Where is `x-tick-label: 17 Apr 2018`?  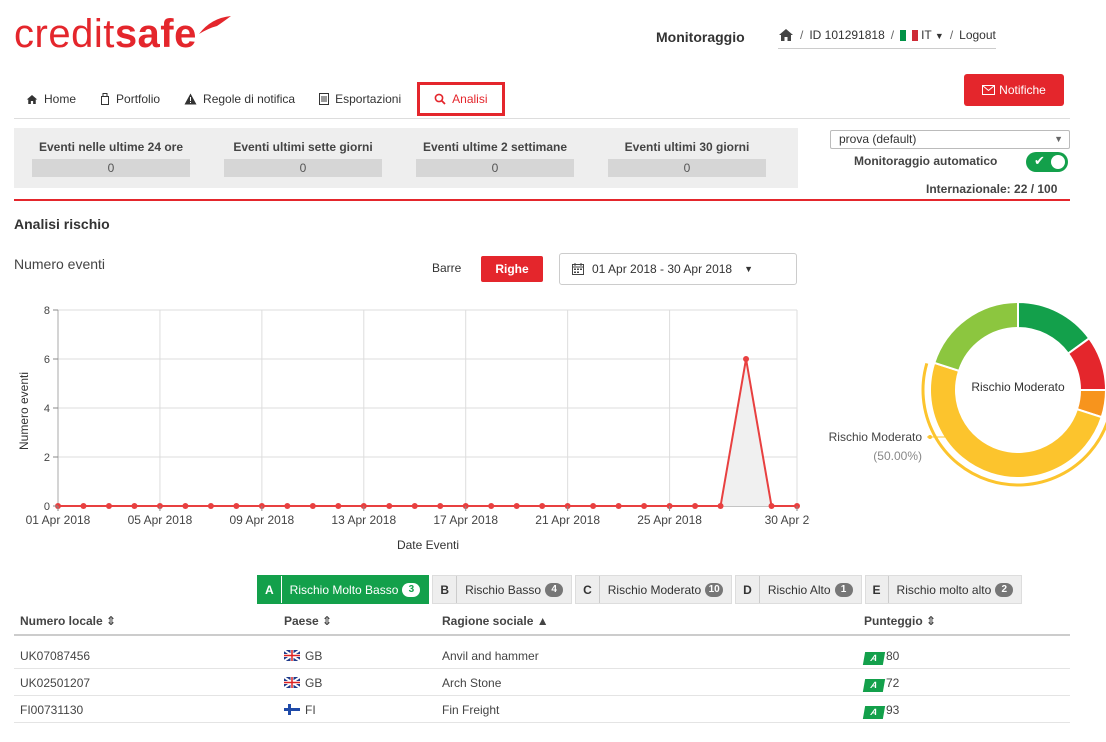
x-tick-label: 17 Apr 2018 is located at coordinates (465, 520).